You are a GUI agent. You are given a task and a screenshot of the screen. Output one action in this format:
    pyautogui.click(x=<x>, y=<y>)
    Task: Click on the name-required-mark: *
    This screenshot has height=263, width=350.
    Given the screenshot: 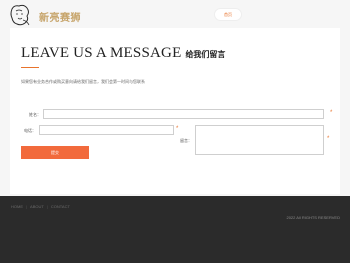 What is the action you would take?
    pyautogui.click(x=331, y=113)
    